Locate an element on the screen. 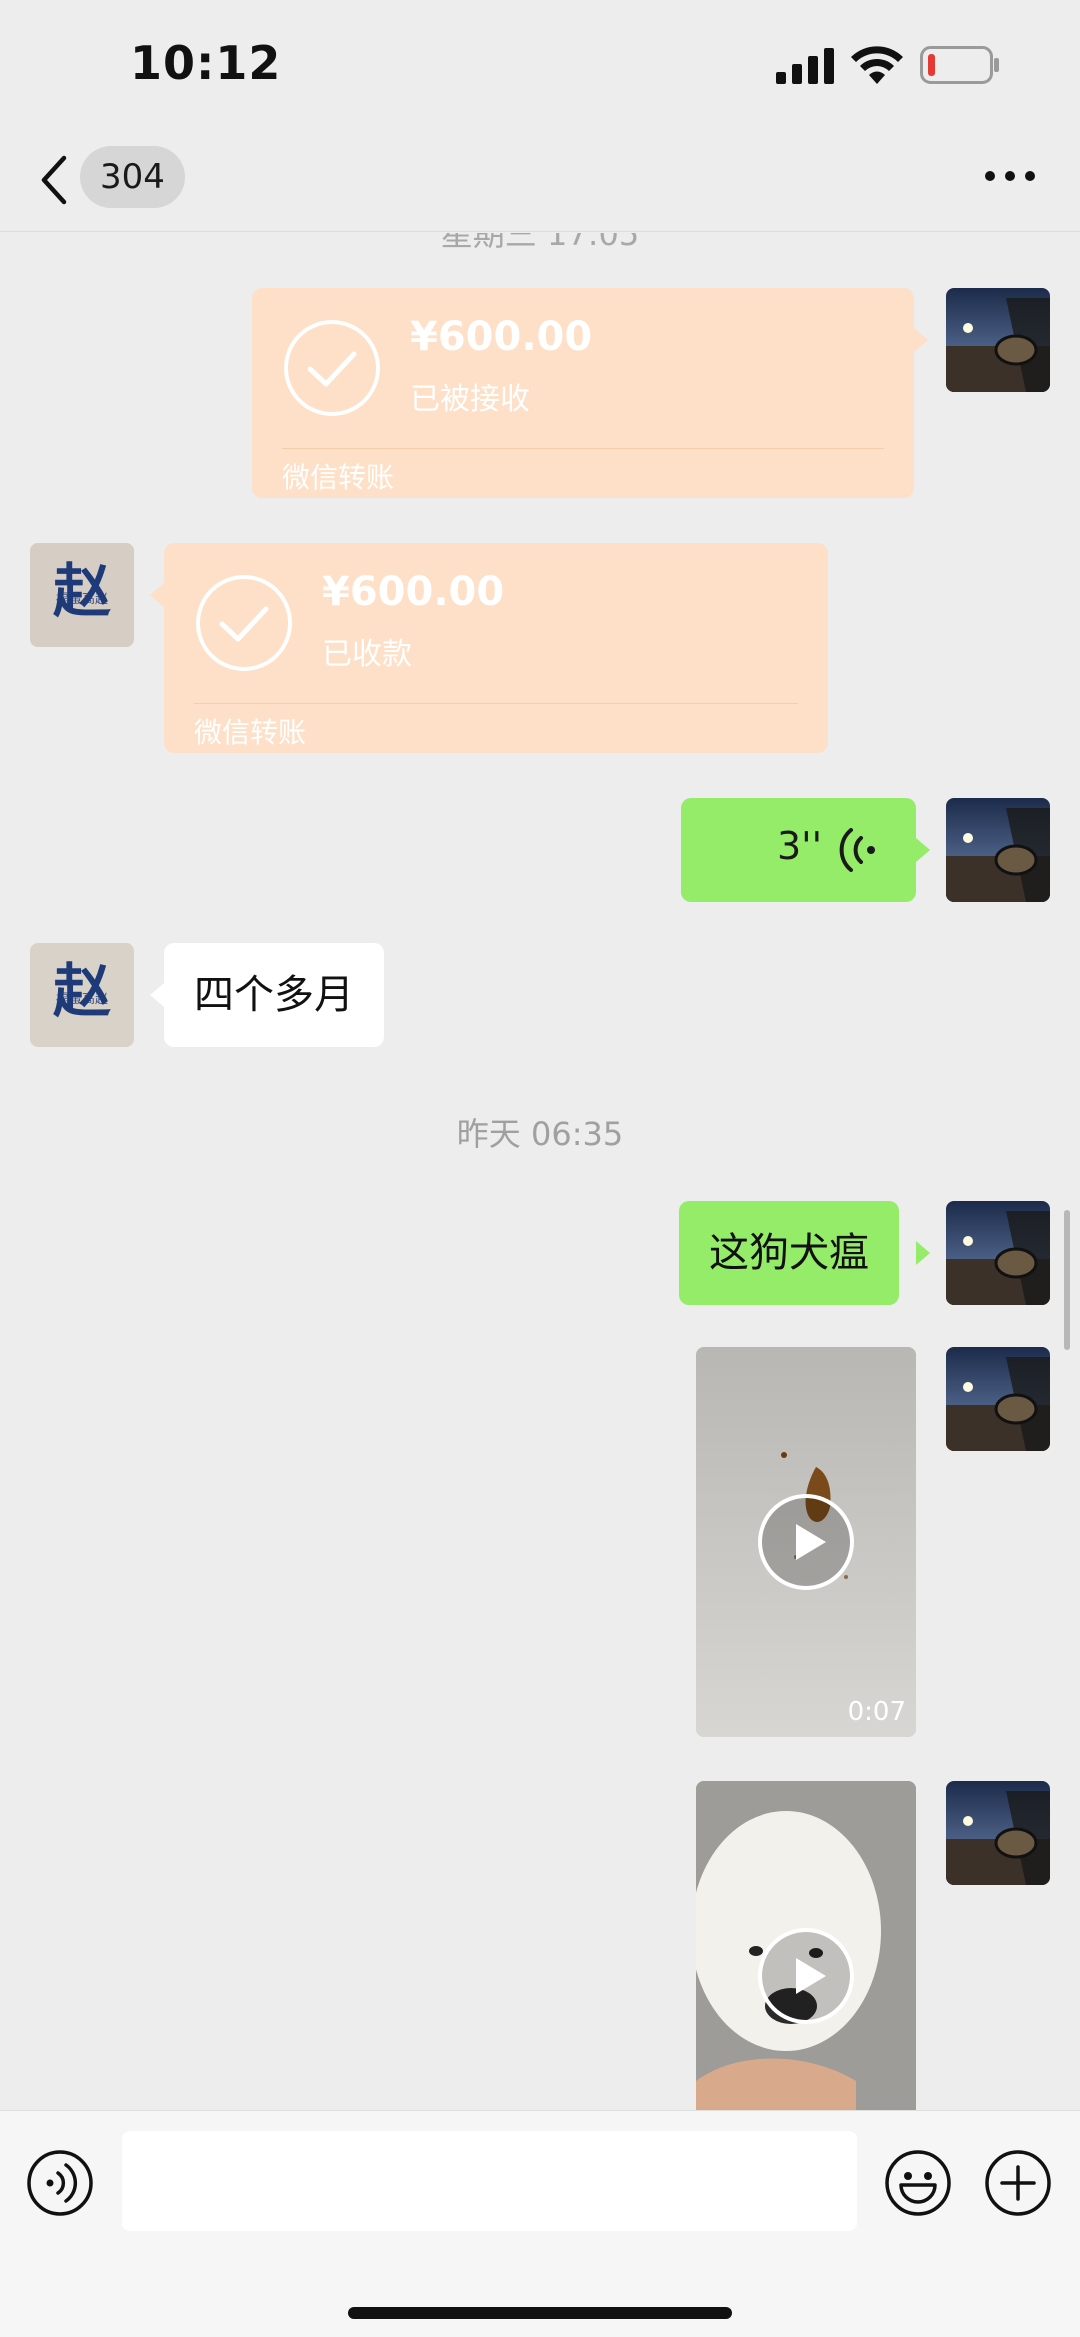 This screenshot has height=2337, width=1080. plus-icon is located at coordinates (1018, 2183).